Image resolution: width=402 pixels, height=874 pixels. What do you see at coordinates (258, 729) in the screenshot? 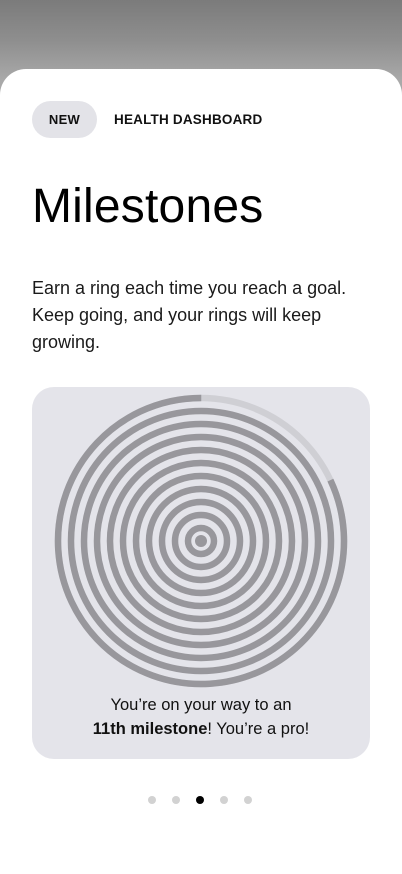
I see `caption-rest: ! You’re a pro!` at bounding box center [258, 729].